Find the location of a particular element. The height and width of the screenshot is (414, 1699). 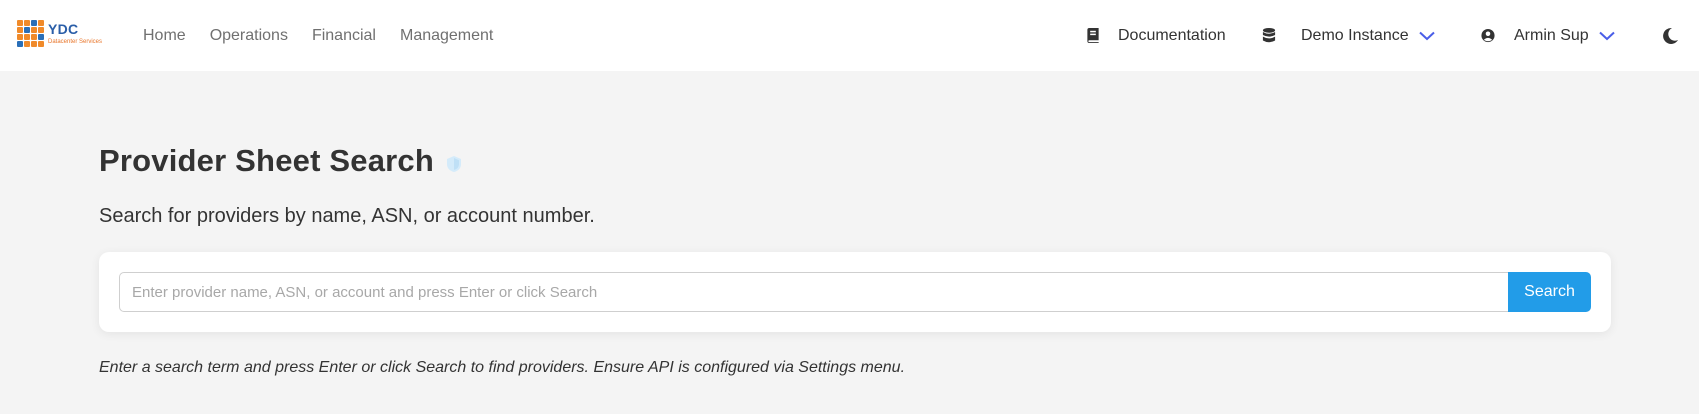

database-icon is located at coordinates (1269, 35).